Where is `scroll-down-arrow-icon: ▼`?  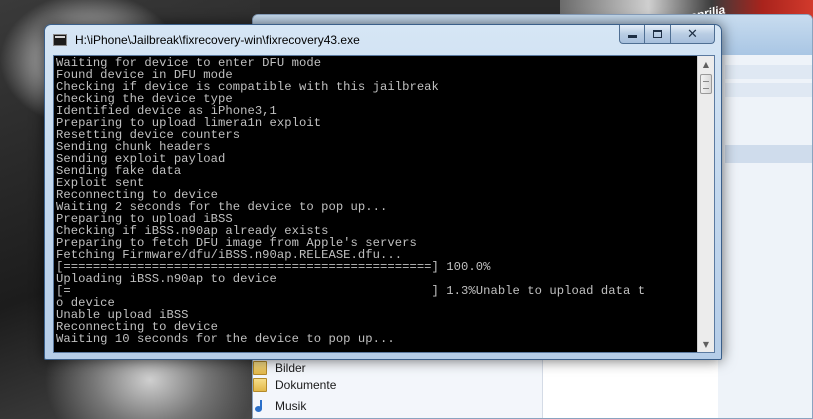
scroll-down-arrow-icon: ▼ is located at coordinates (706, 344).